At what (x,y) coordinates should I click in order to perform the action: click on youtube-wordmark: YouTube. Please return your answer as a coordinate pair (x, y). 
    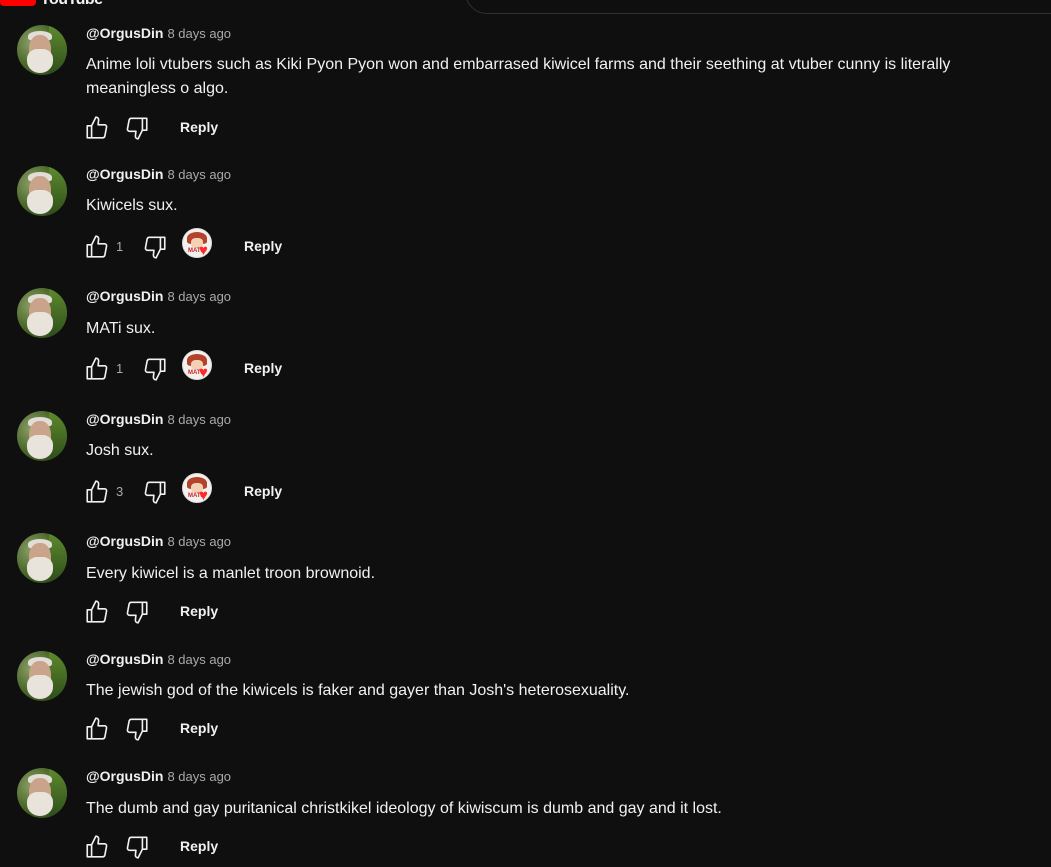
    Looking at the image, I should click on (71, 4).